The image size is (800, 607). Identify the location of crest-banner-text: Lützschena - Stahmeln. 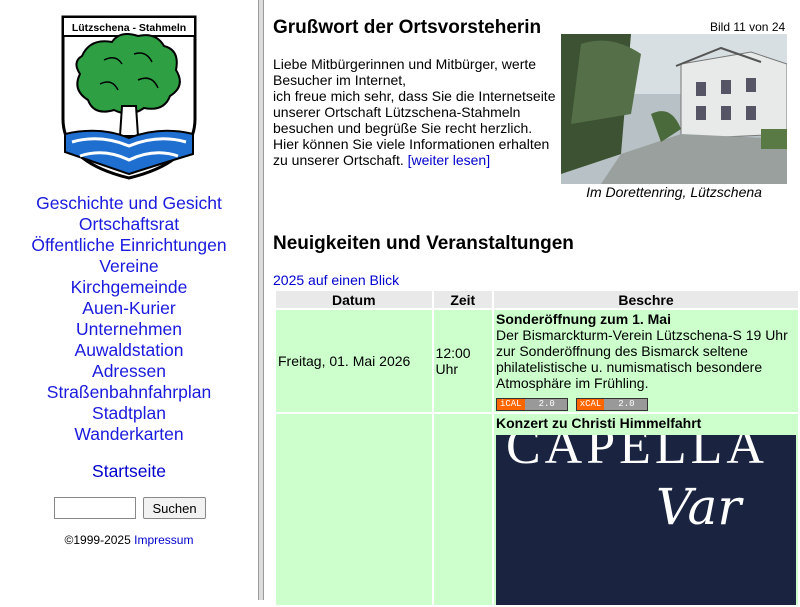
(129, 28).